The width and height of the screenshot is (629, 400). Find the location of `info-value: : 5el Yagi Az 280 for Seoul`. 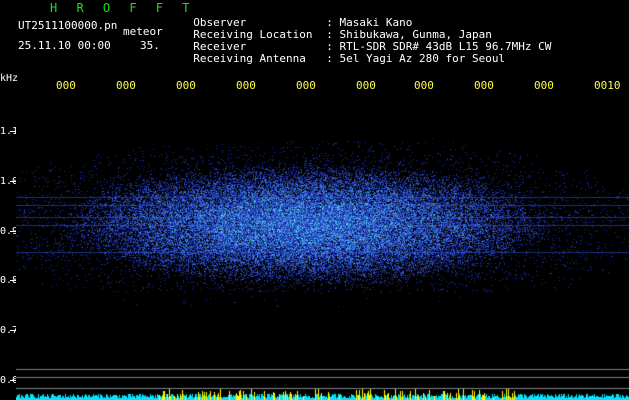

info-value: : 5el Yagi Az 280 for Seoul is located at coordinates (416, 58).